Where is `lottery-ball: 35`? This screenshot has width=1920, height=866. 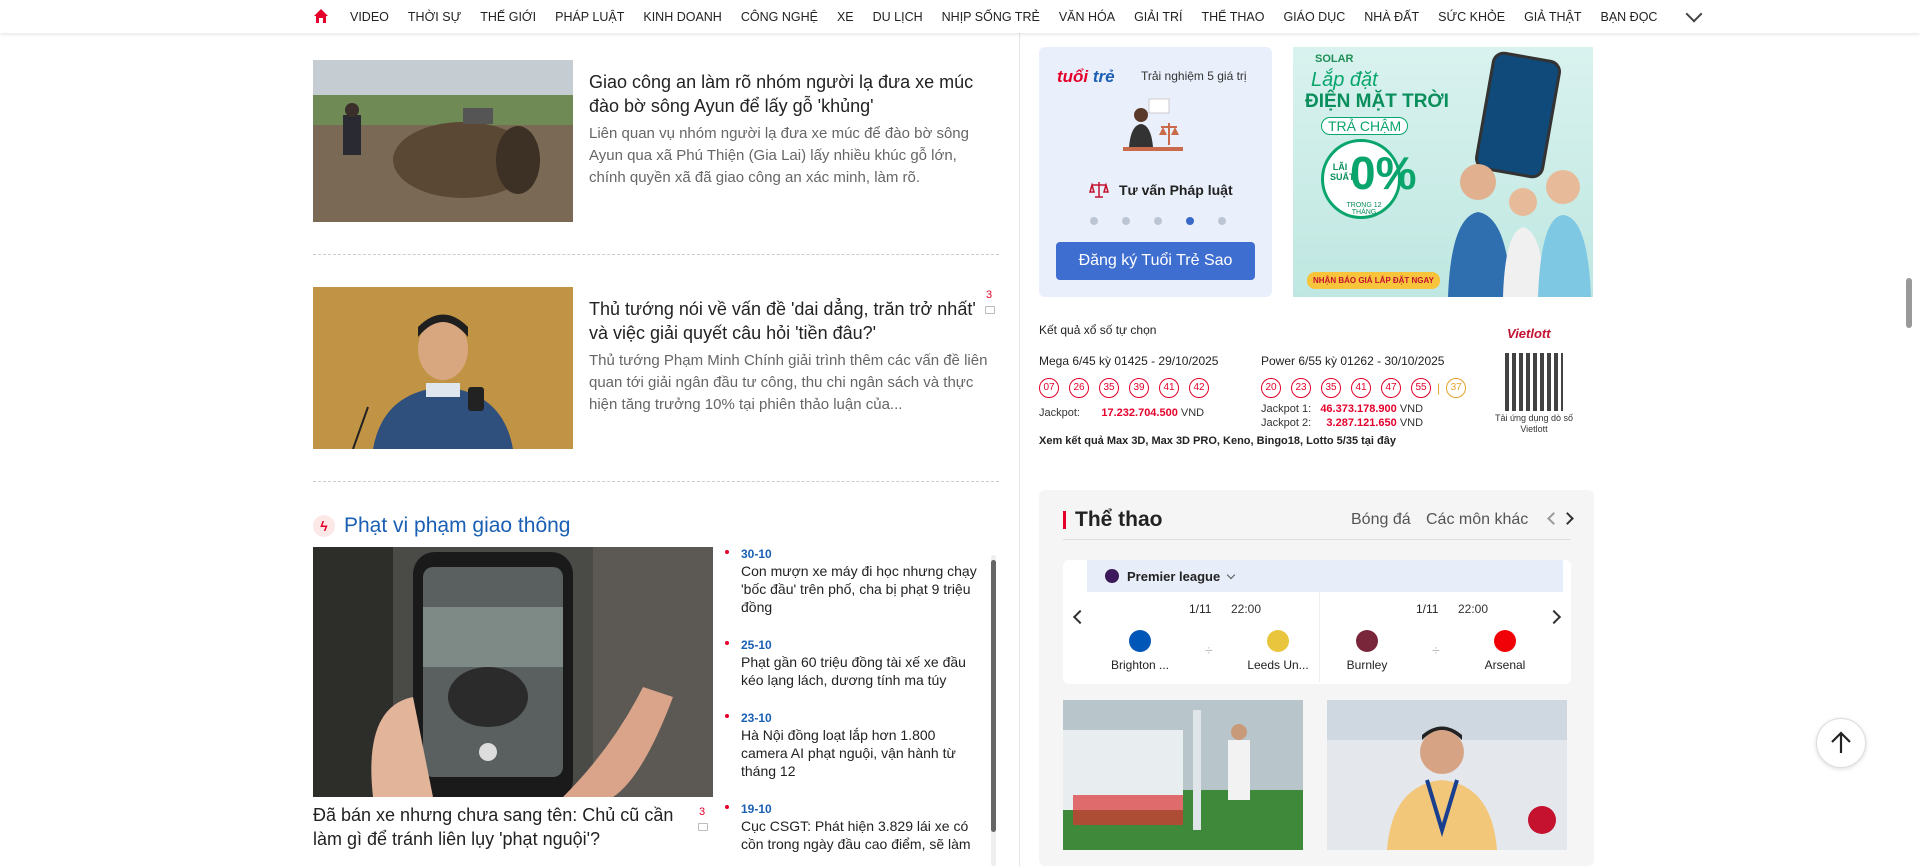 lottery-ball: 35 is located at coordinates (1331, 388).